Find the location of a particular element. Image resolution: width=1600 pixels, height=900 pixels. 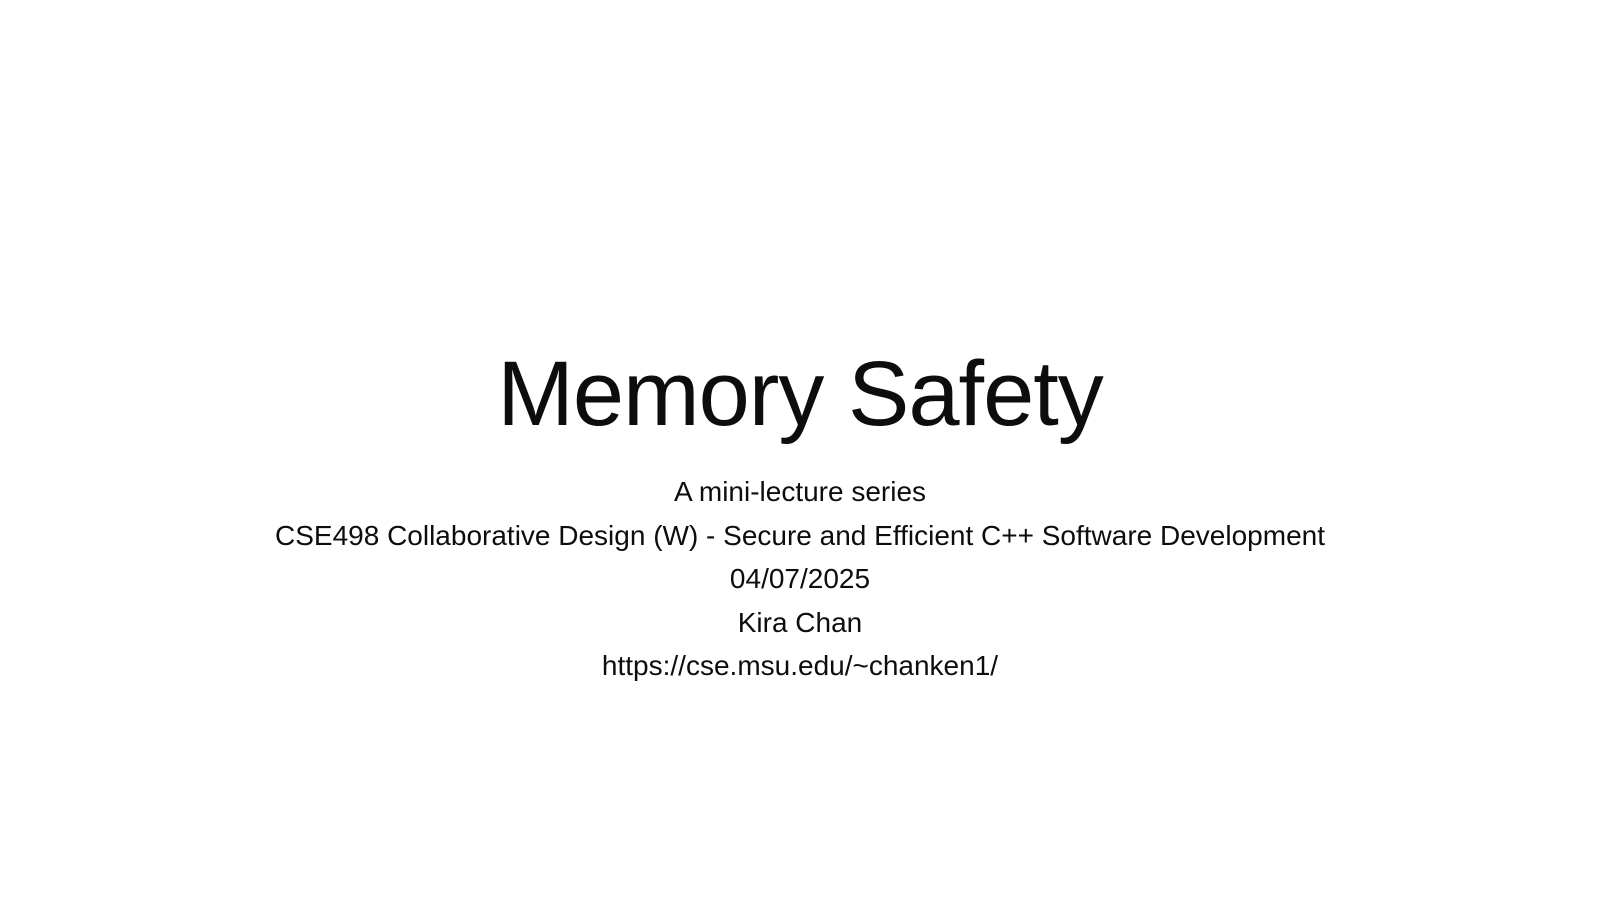

author-name: Kira Chan is located at coordinates (800, 622).